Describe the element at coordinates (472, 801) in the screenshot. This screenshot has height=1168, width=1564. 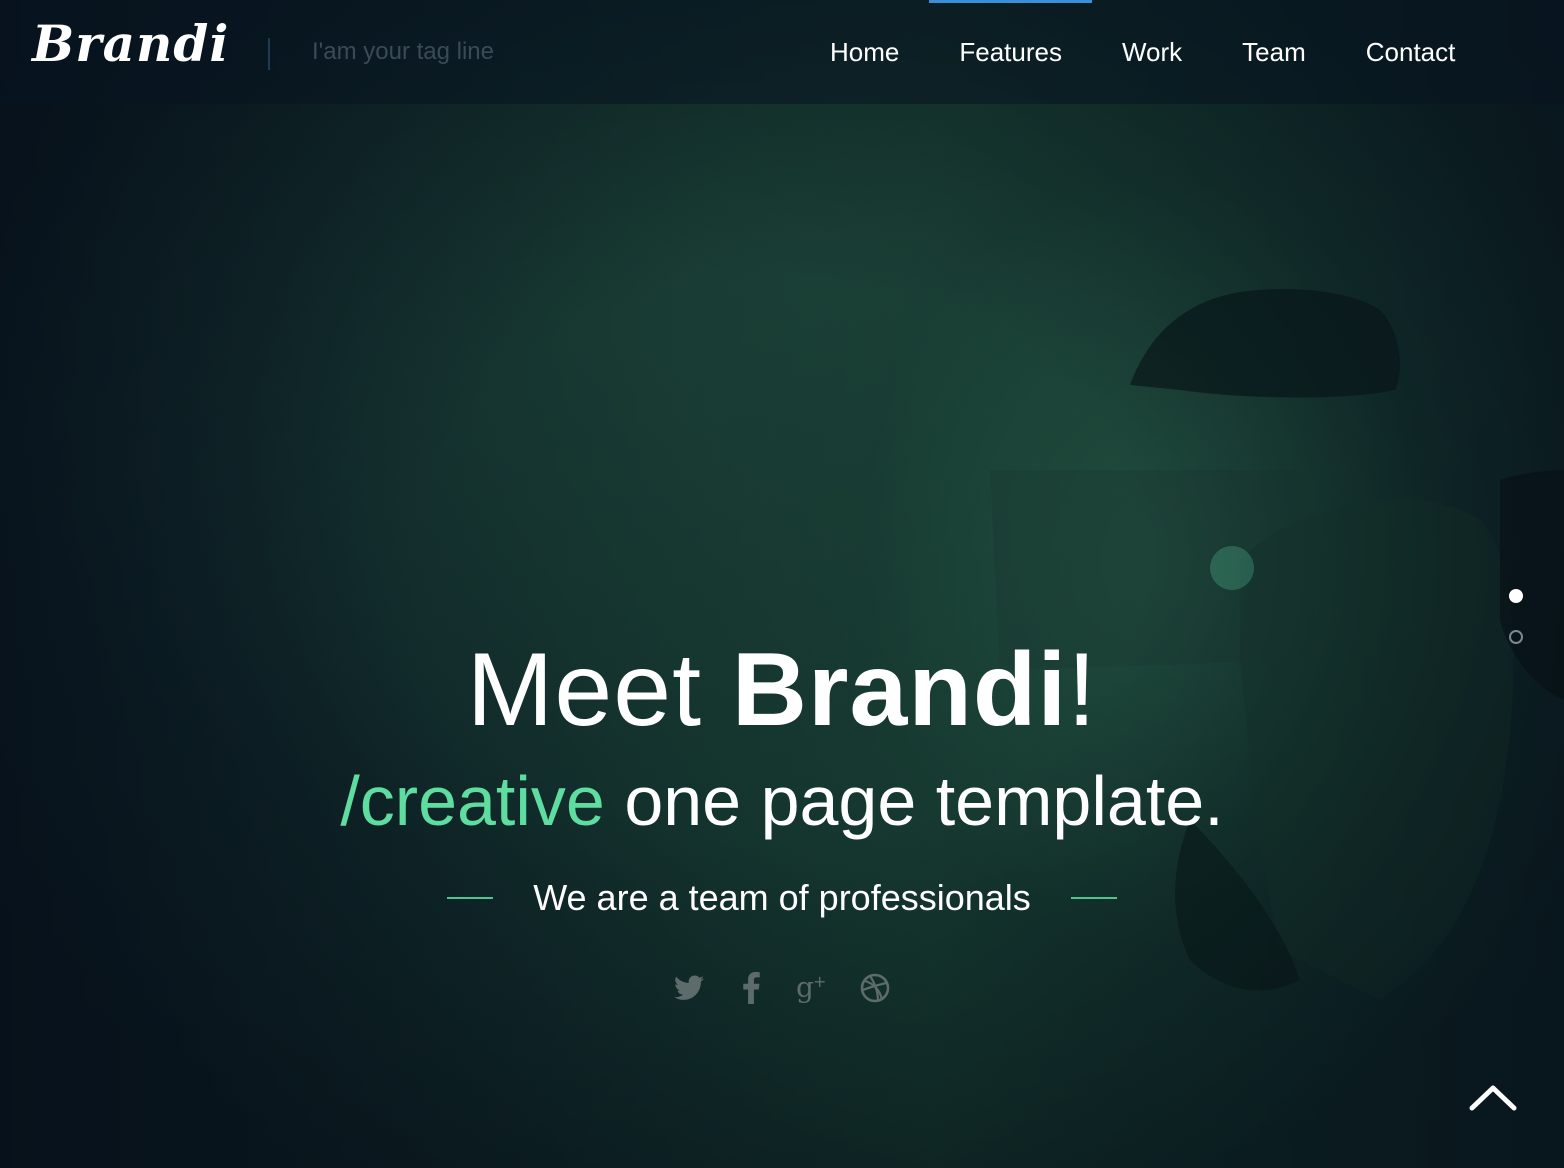
I see `subline-accent: /creative` at that location.